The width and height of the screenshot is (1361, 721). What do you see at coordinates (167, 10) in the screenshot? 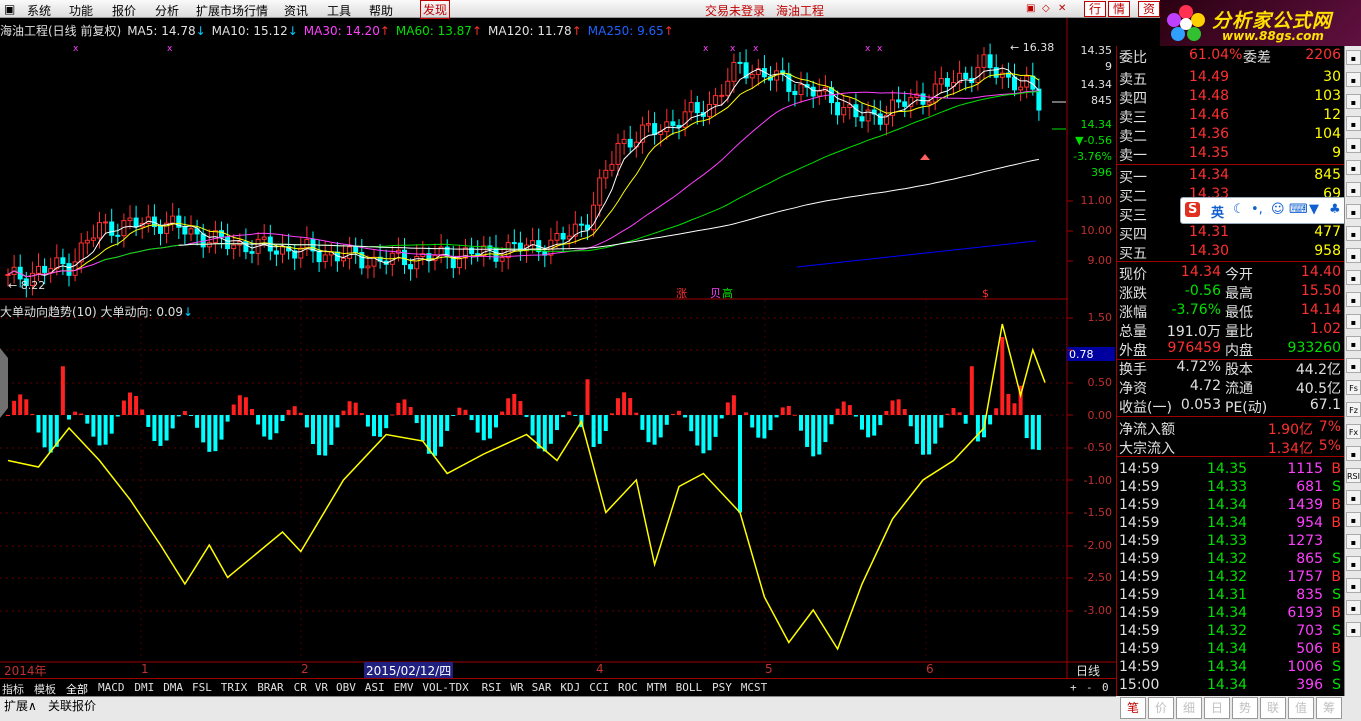
I see `menu-item-analysis: 分析` at bounding box center [167, 10].